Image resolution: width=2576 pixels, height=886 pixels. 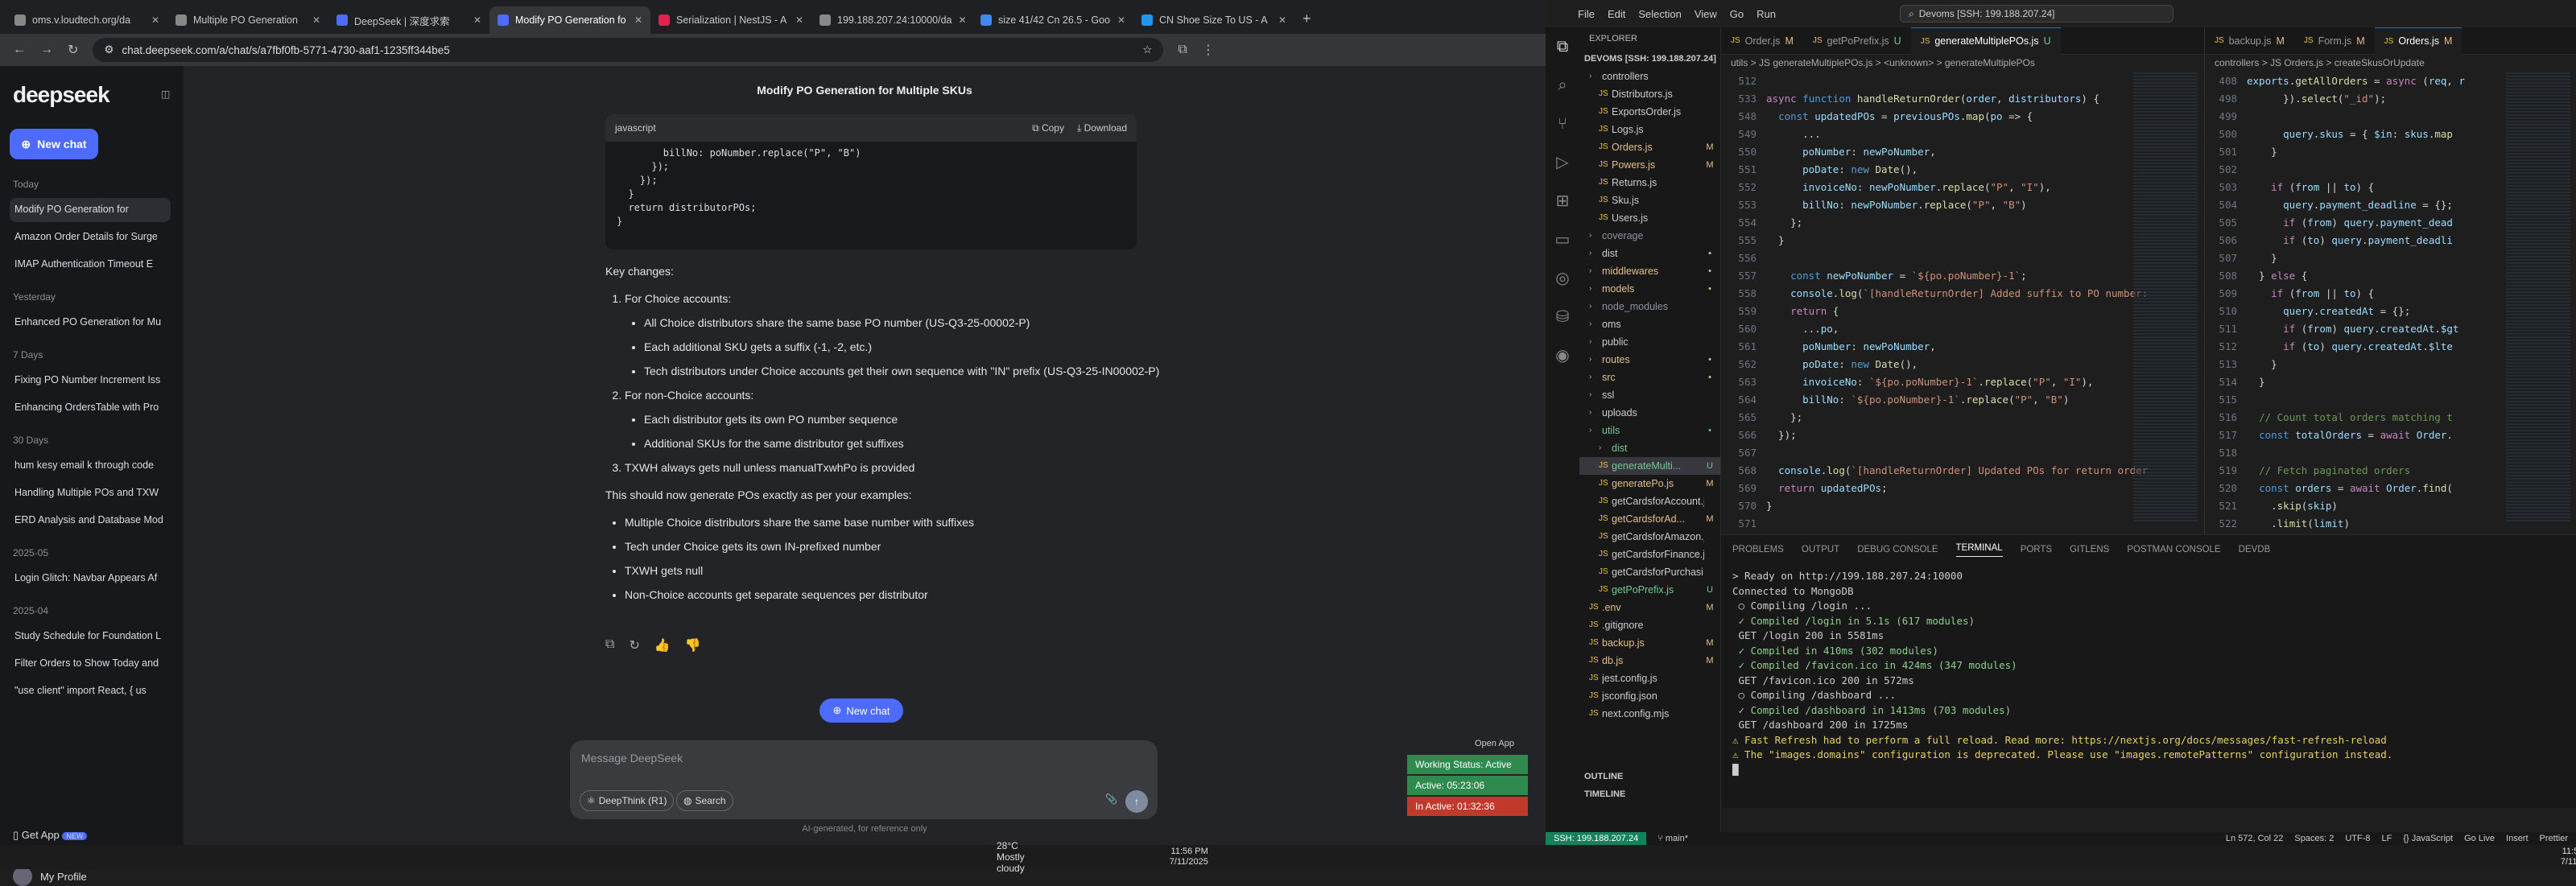 What do you see at coordinates (1562, 163) in the screenshot?
I see `run-debug-icon: ▷` at bounding box center [1562, 163].